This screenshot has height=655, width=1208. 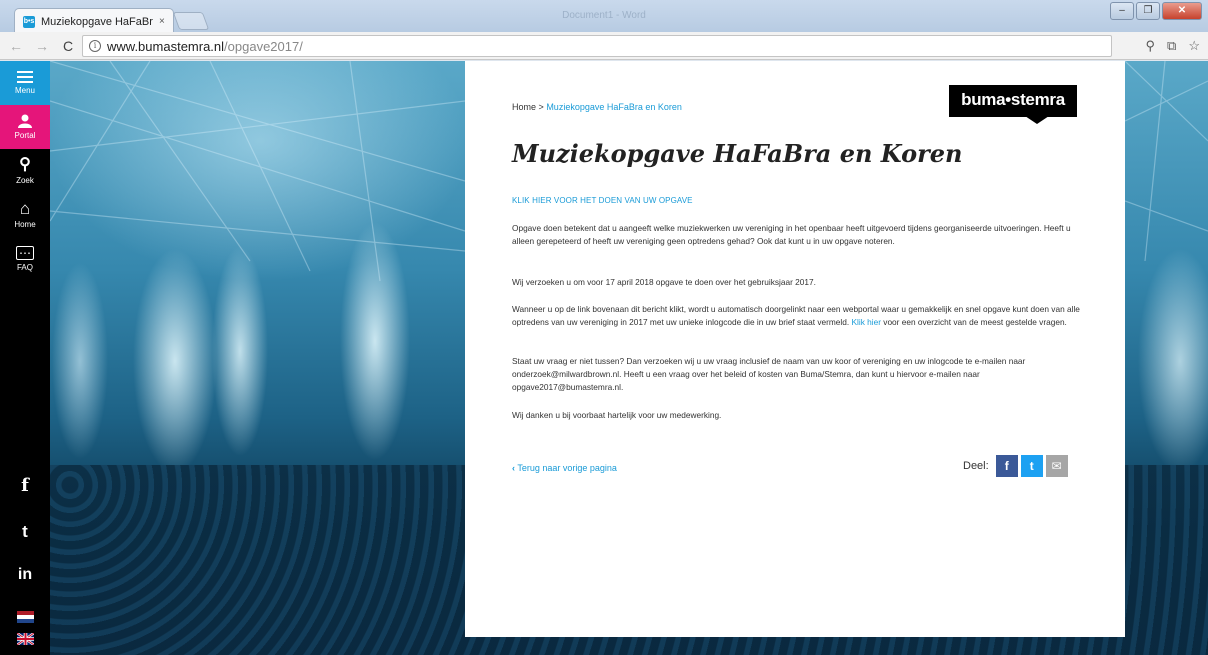 What do you see at coordinates (25, 485) in the screenshot?
I see `facebook-icon: f` at bounding box center [25, 485].